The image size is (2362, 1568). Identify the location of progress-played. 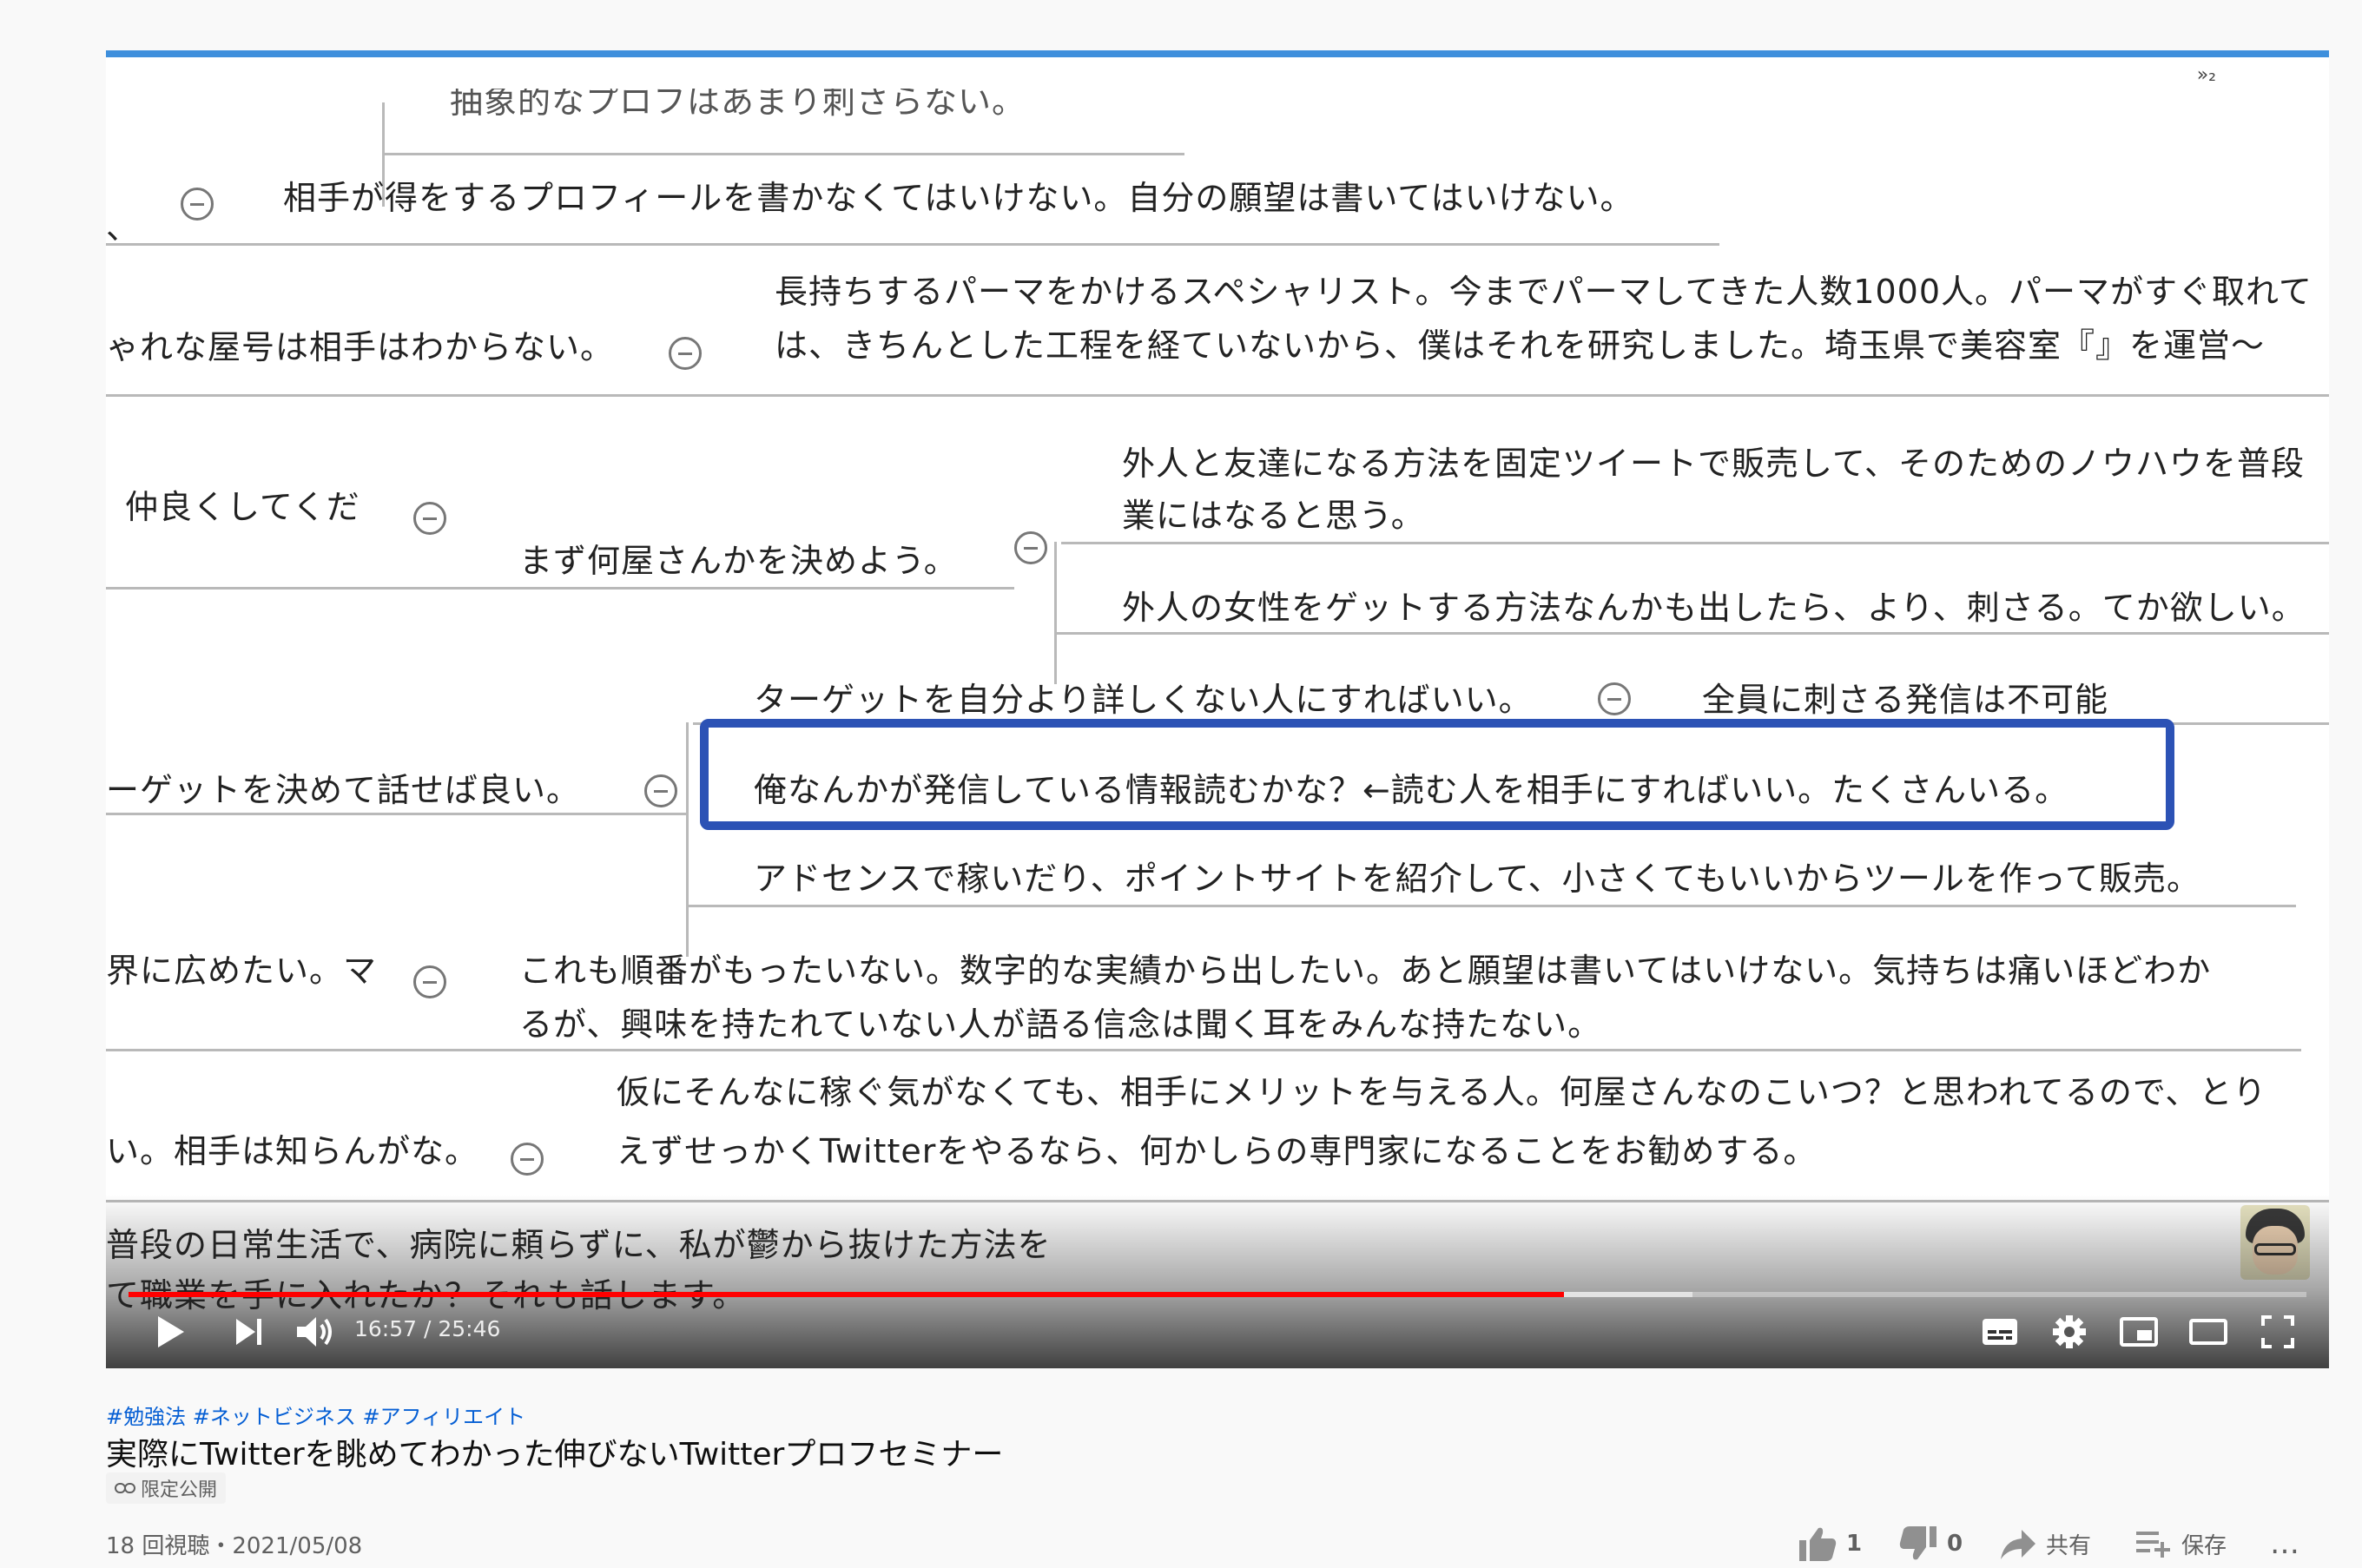
(847, 1294).